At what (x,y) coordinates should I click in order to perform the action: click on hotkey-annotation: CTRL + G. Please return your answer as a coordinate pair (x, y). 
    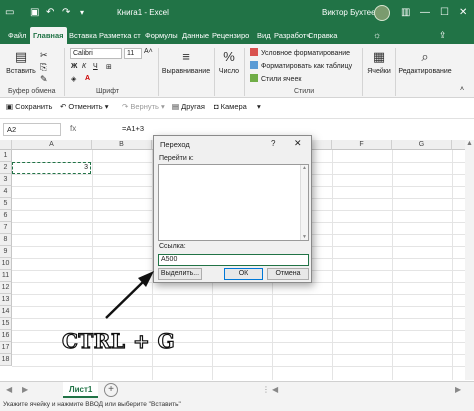
    Looking at the image, I should click on (118, 340).